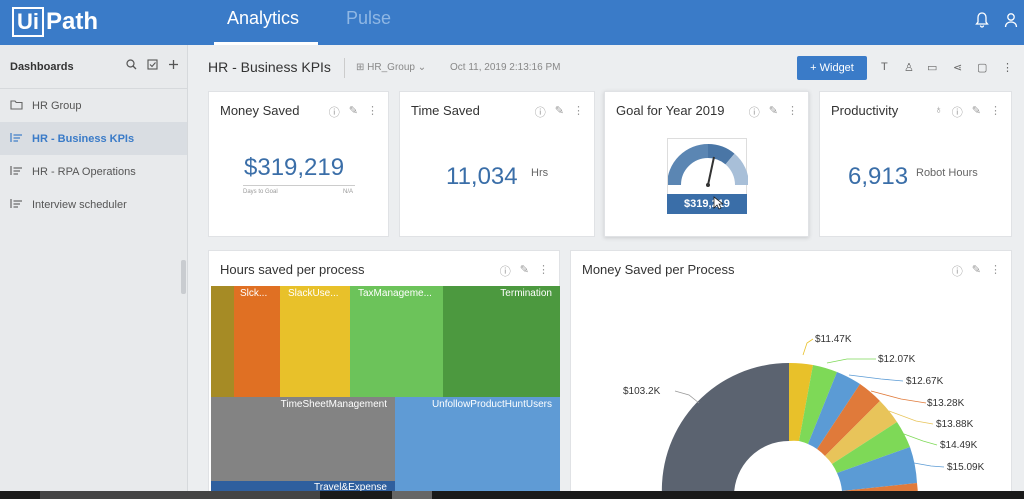 This screenshot has width=1024, height=499. Describe the element at coordinates (263, 18) in the screenshot. I see `tab-analytics: Analytics` at that location.